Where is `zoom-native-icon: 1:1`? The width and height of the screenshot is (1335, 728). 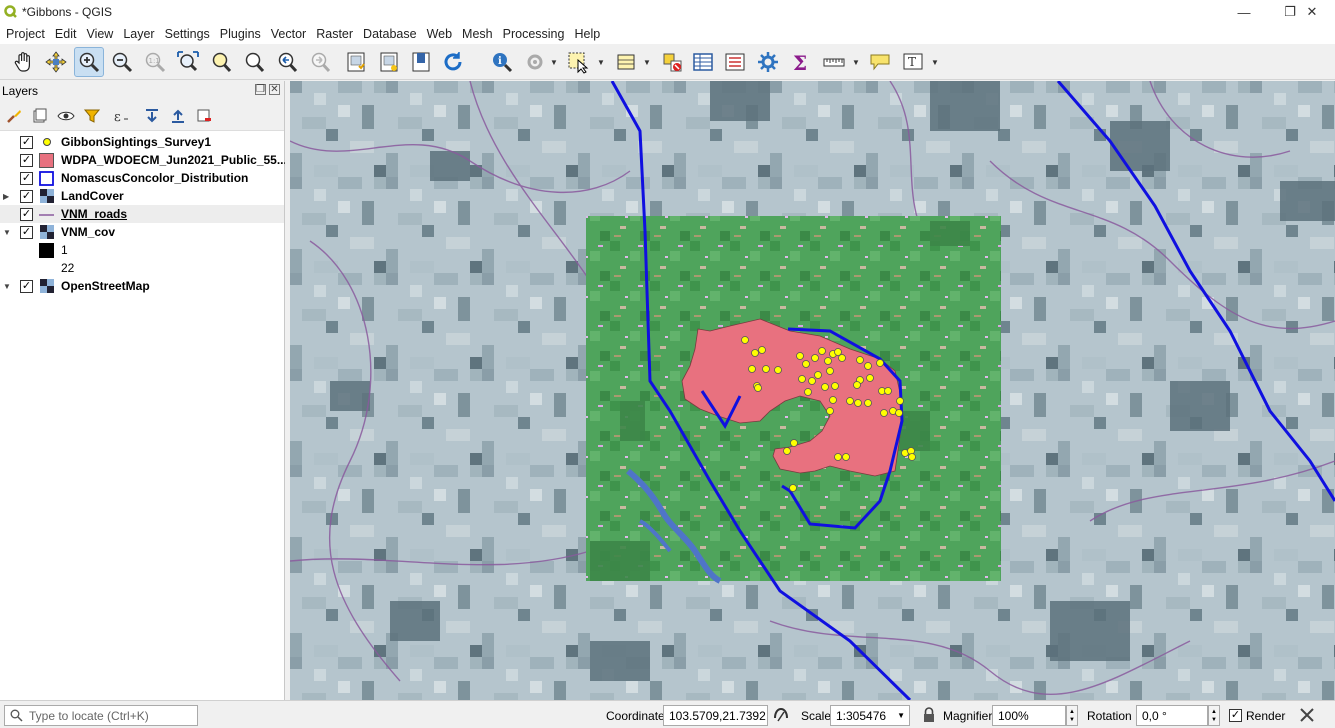
zoom-native-icon: 1:1 is located at coordinates (155, 62).